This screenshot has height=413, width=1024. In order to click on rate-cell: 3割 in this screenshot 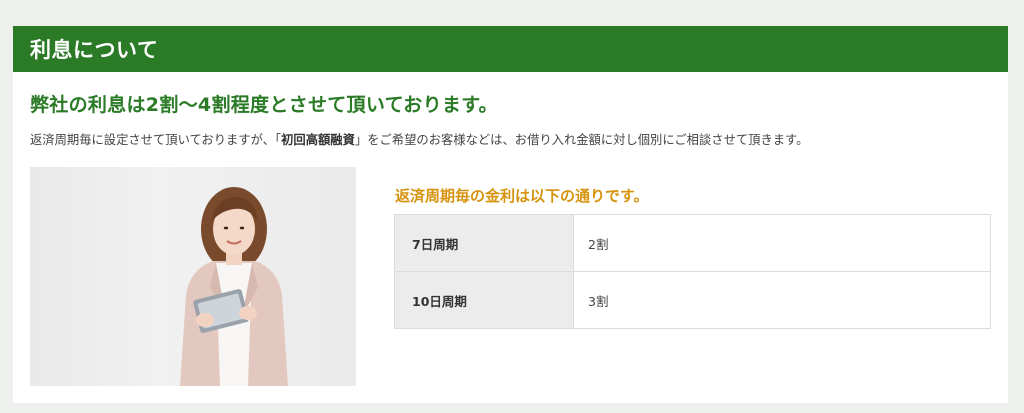, I will do `click(782, 300)`.